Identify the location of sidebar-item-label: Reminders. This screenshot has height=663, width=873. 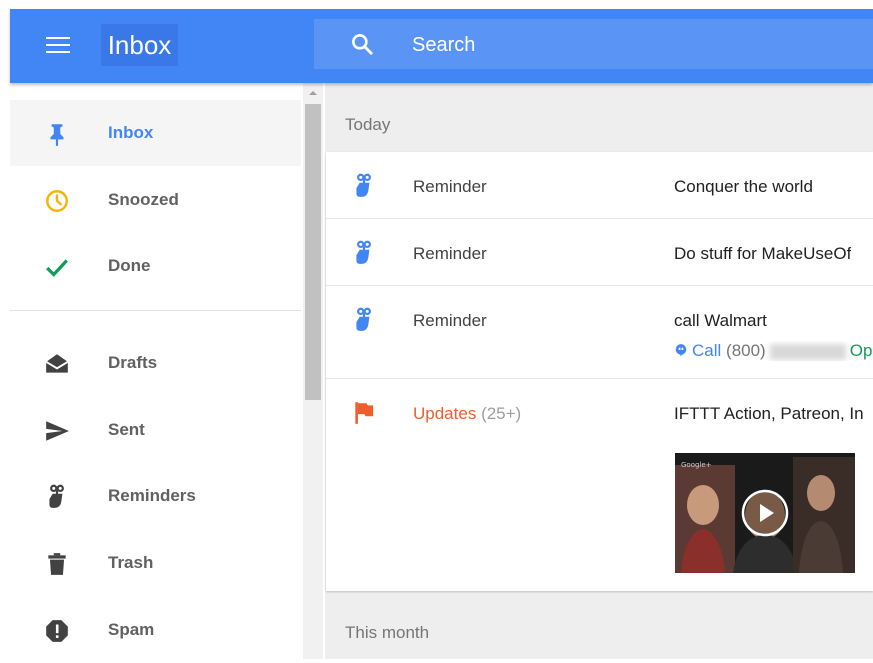
(152, 495).